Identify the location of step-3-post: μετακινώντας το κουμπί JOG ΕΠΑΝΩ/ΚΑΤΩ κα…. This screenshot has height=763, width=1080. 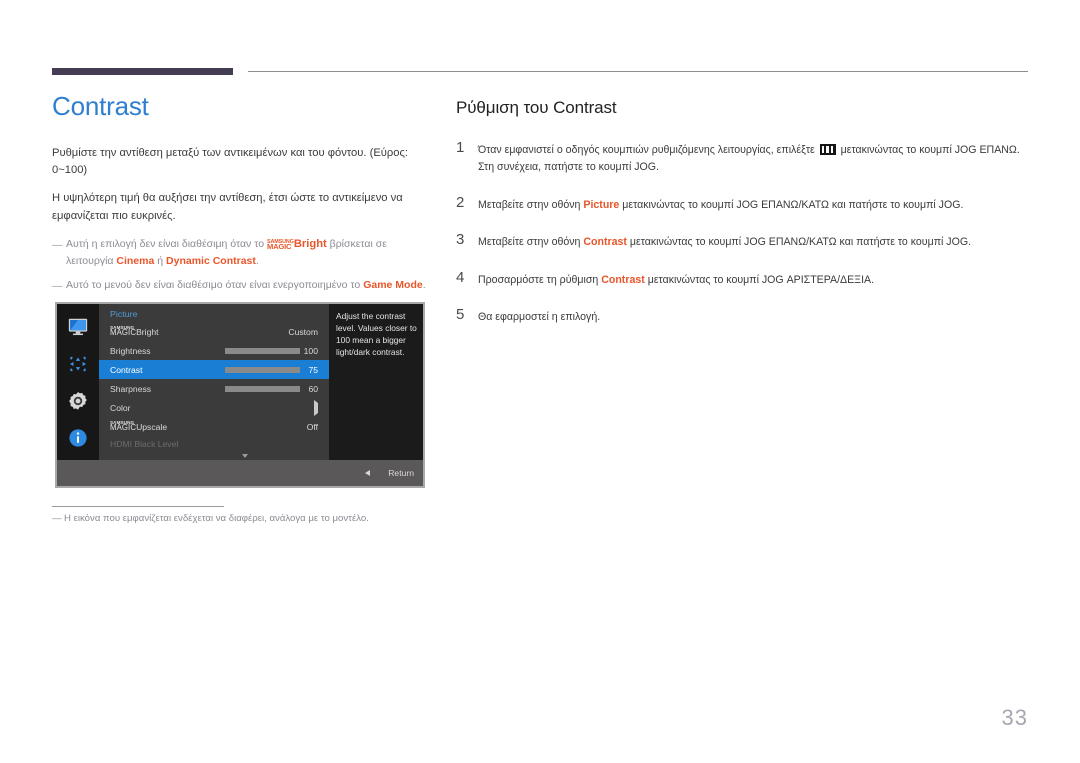
(799, 242).